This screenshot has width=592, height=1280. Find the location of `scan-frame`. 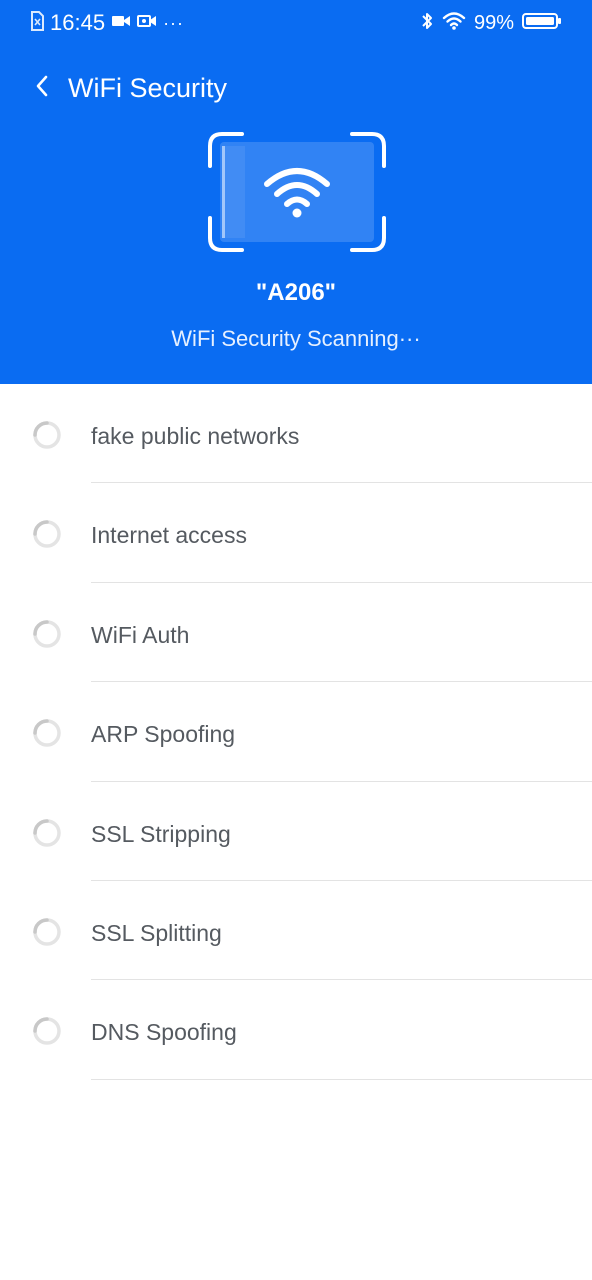

scan-frame is located at coordinates (297, 192).